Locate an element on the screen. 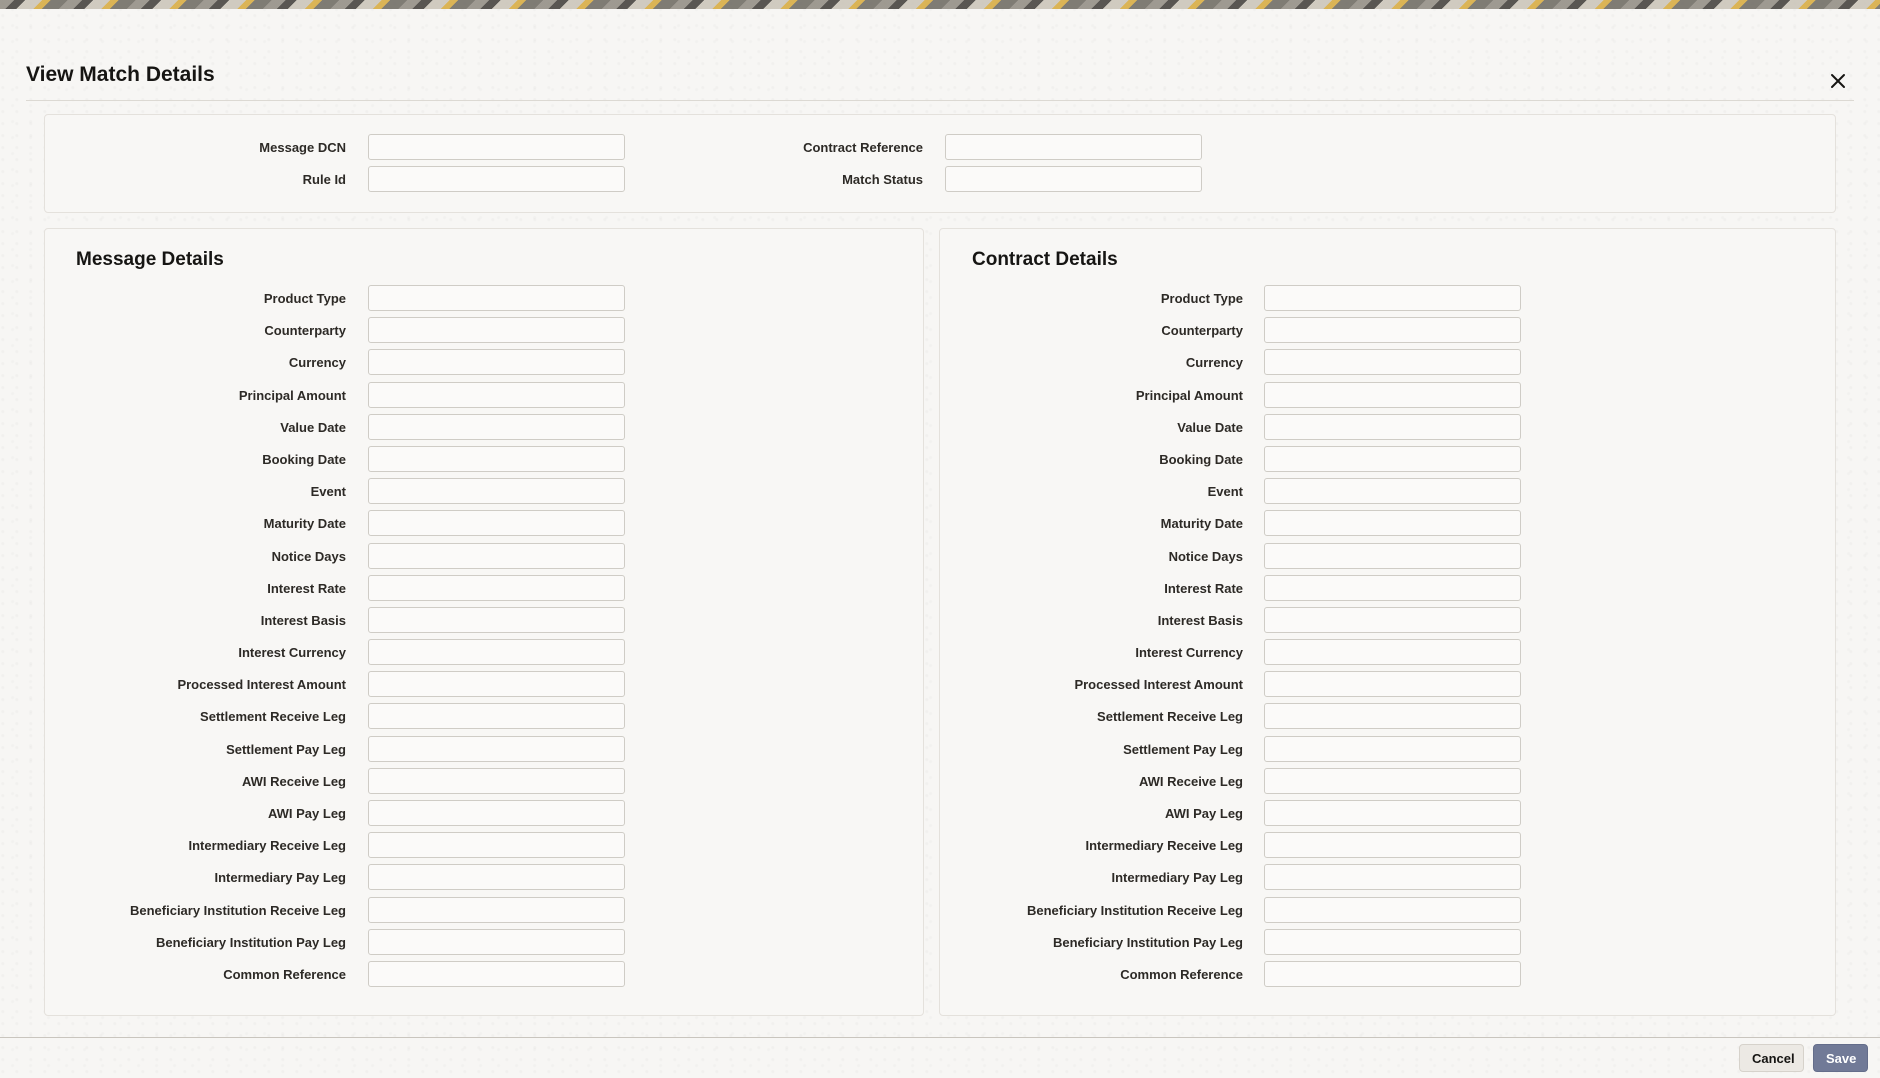 This screenshot has width=1880, height=1078. message-interest-currency-field is located at coordinates (496, 652).